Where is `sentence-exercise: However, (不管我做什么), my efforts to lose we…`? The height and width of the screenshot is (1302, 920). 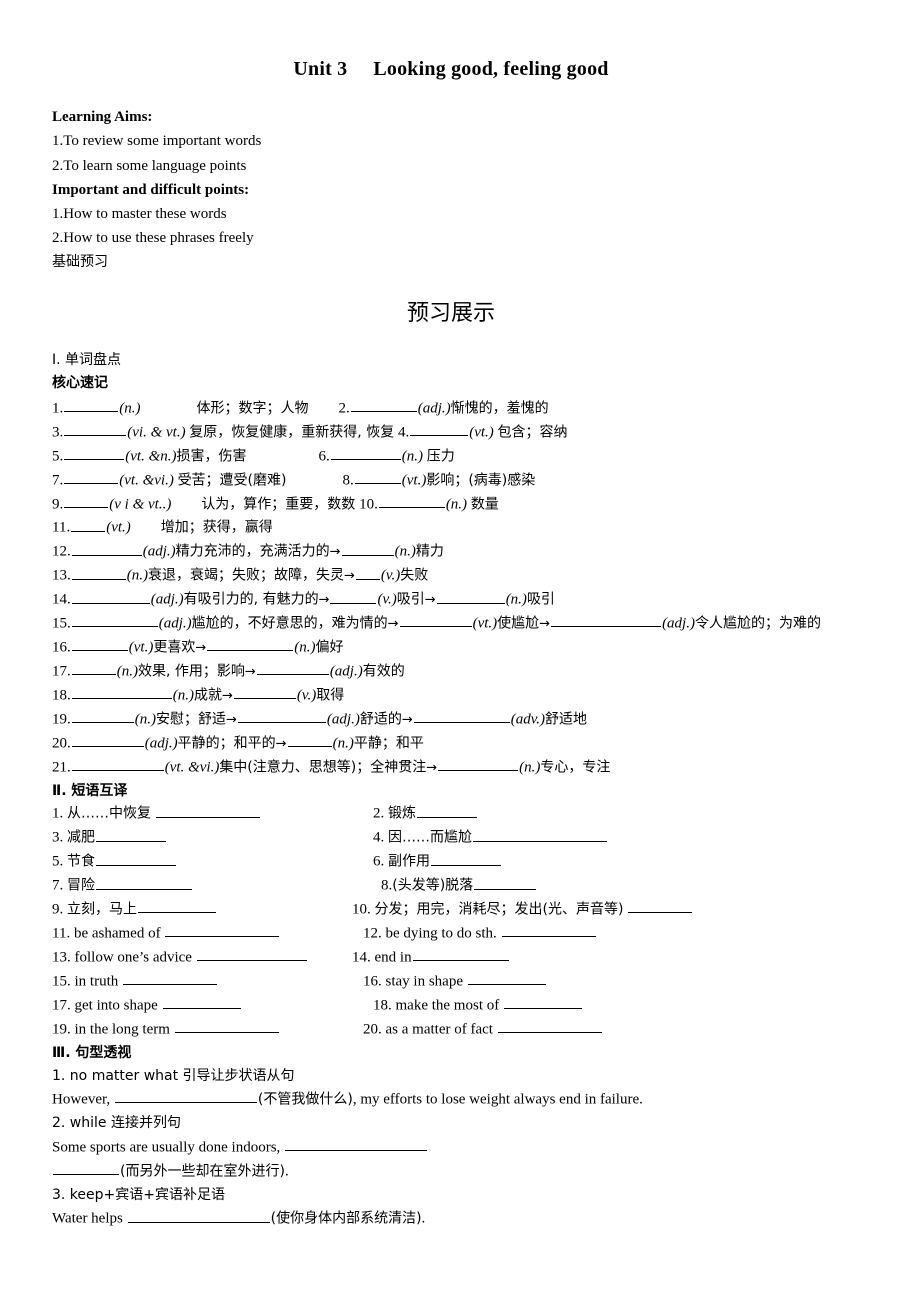 sentence-exercise: However, (不管我做什么), my efforts to lose we… is located at coordinates (471, 1100).